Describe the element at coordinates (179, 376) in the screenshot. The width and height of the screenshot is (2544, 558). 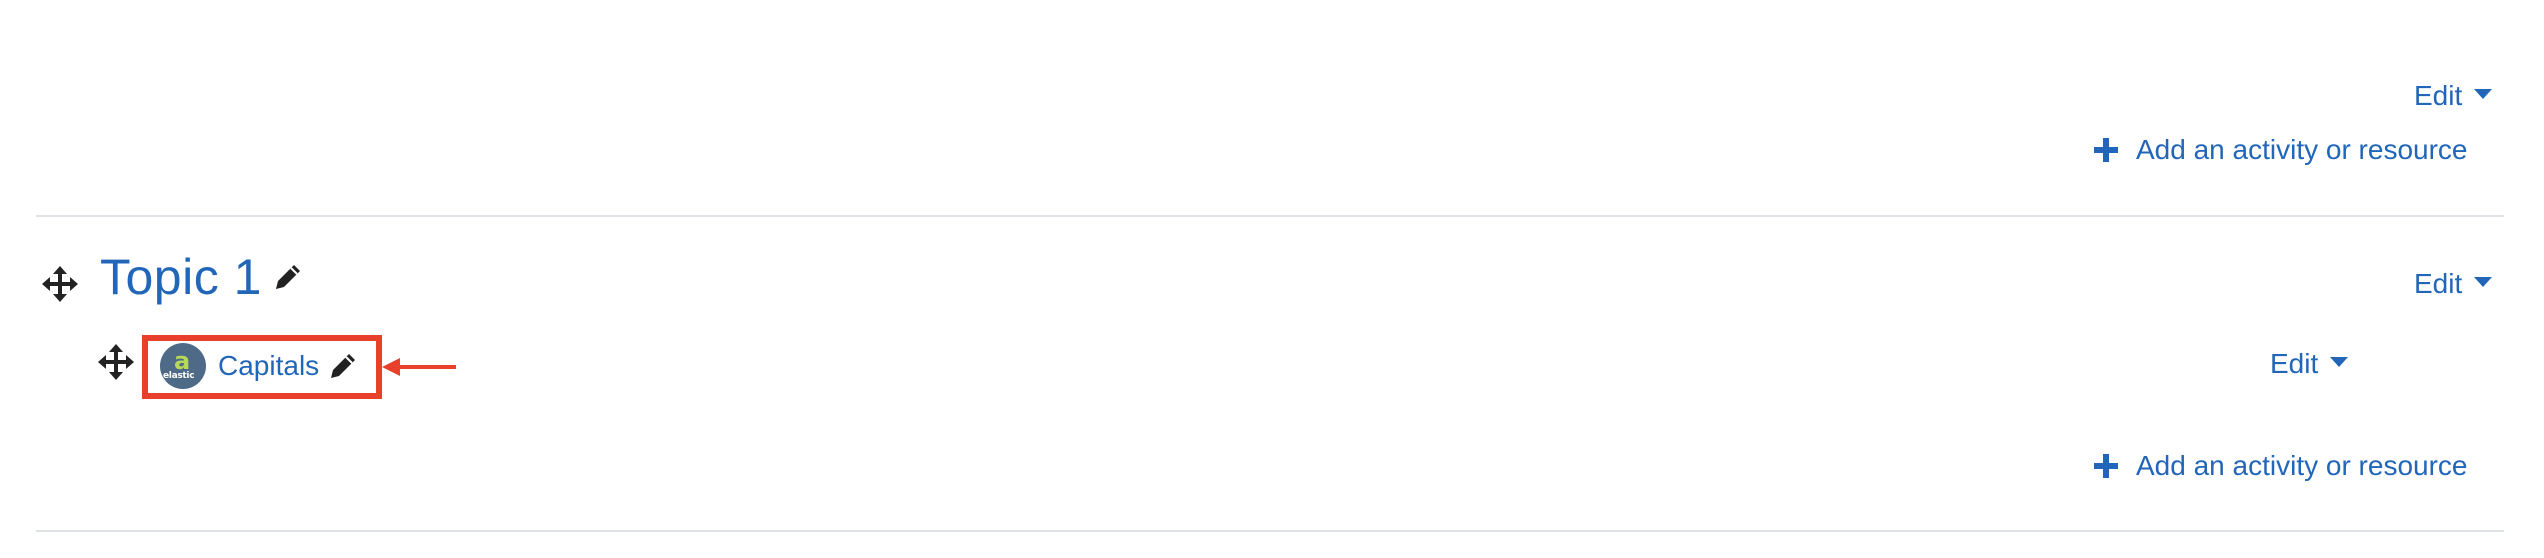
I see `activity-icon-text: elastic` at that location.